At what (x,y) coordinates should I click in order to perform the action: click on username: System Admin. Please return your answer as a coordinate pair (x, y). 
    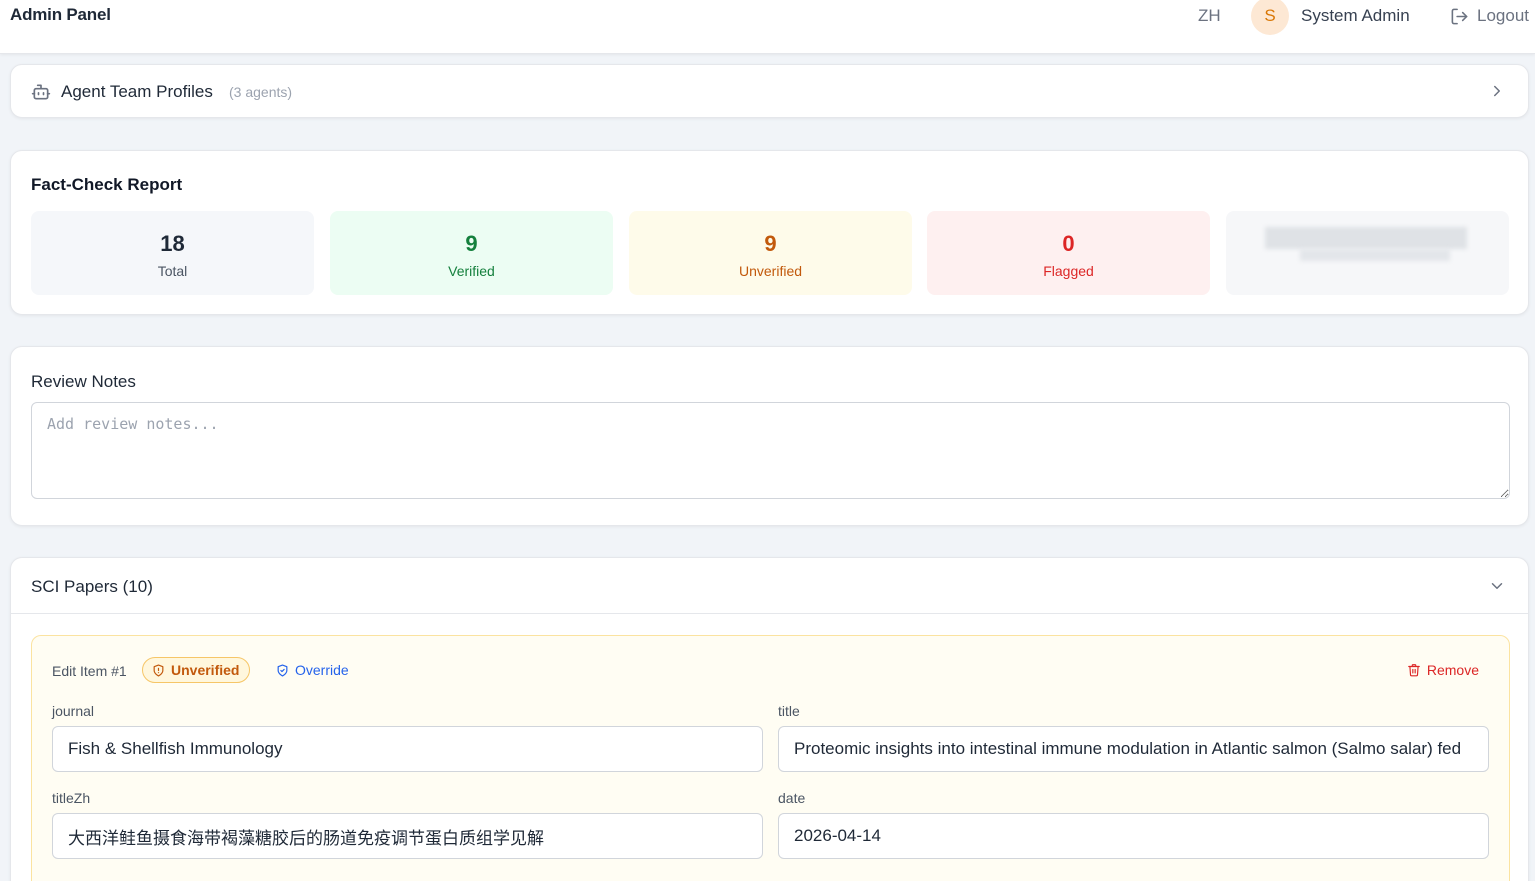
    Looking at the image, I should click on (1355, 15).